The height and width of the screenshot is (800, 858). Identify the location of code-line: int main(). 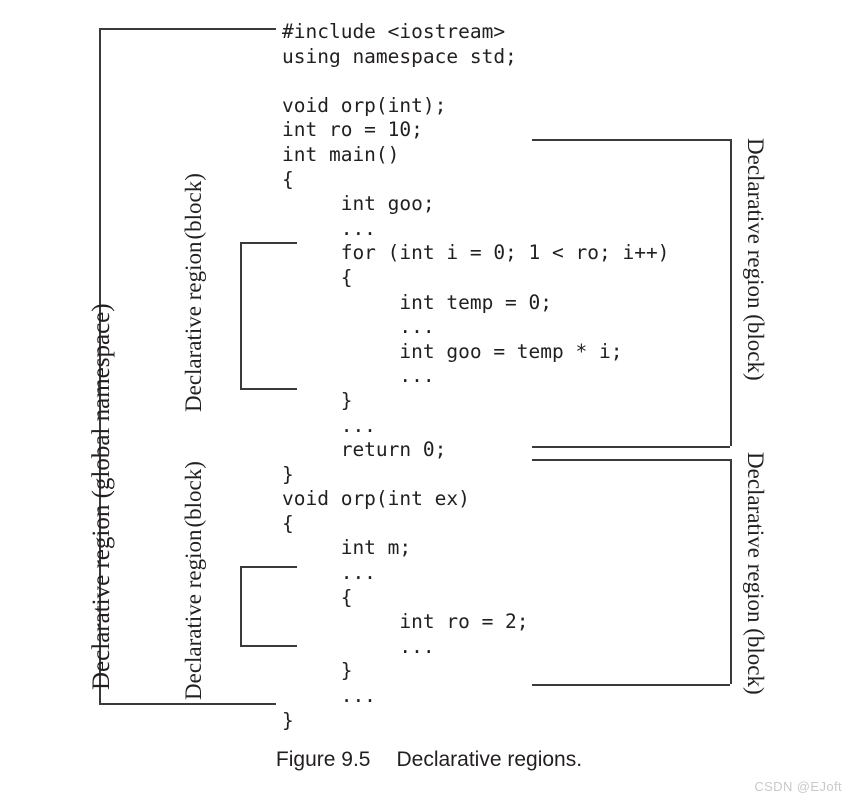
(341, 154).